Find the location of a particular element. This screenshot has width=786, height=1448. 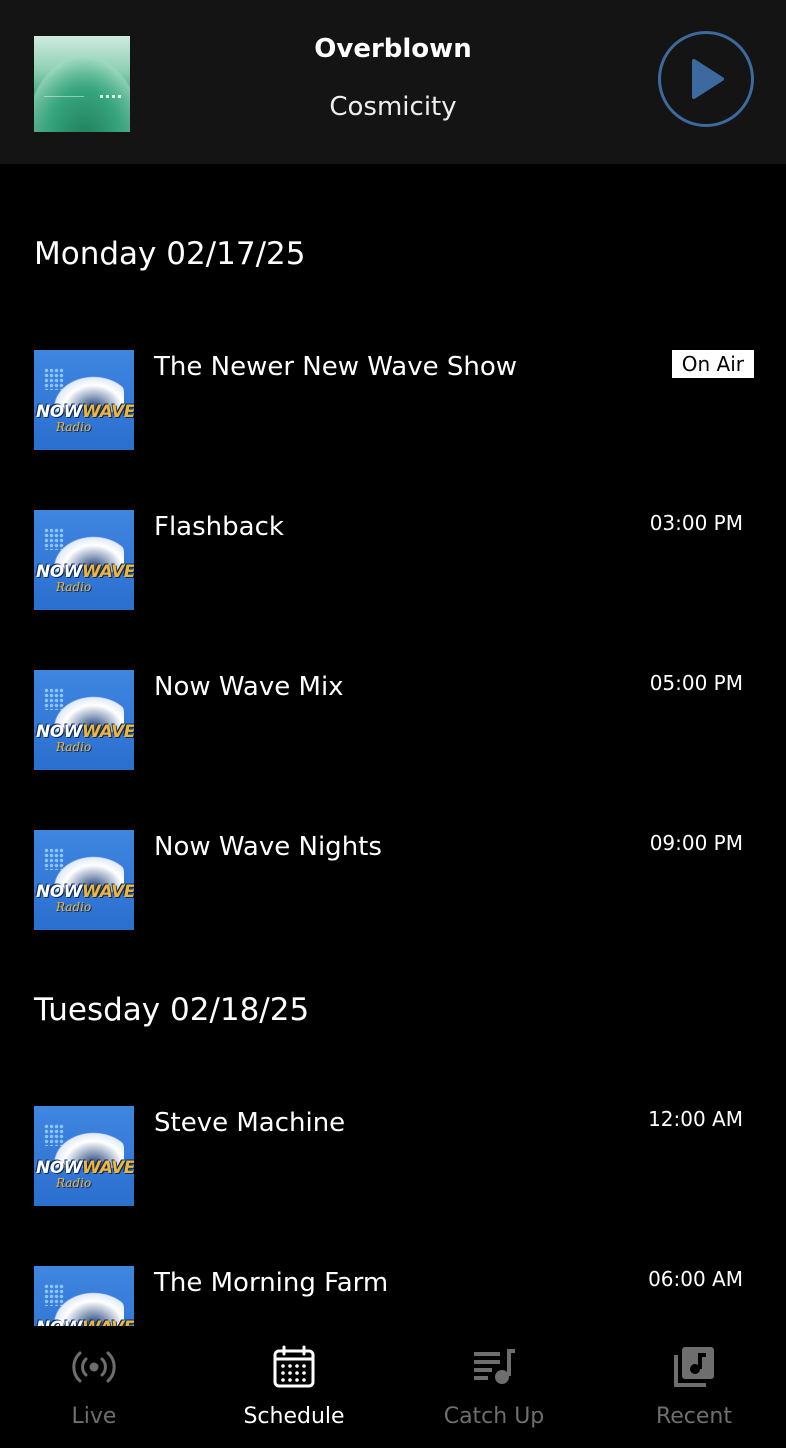

calendar-icon is located at coordinates (294, 1367).